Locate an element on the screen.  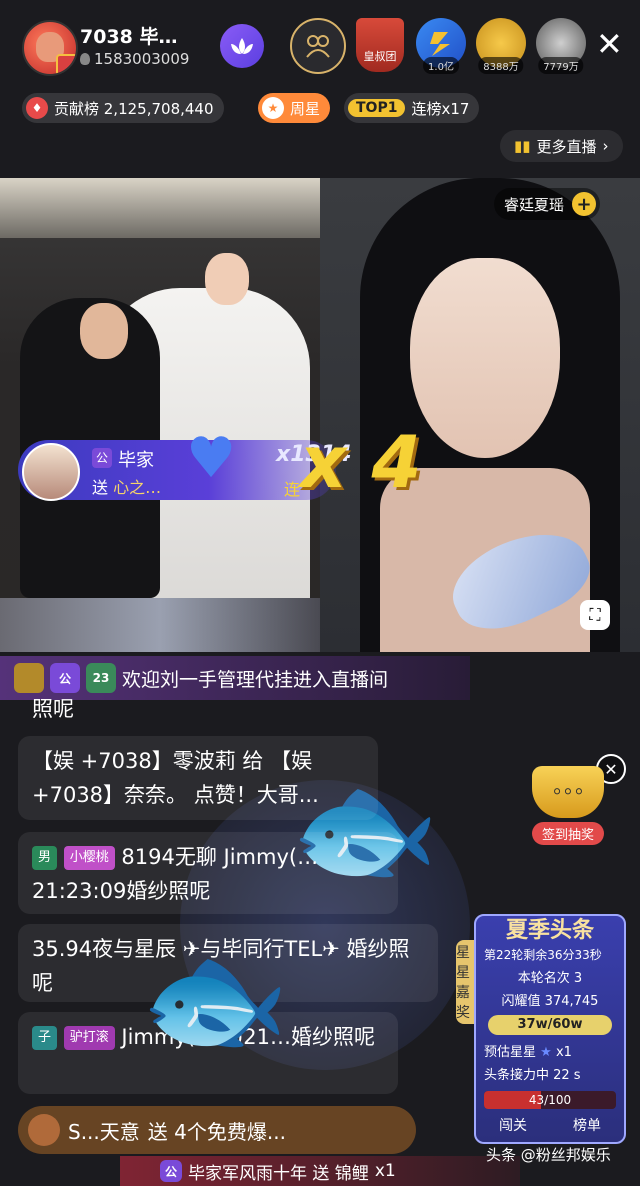
more-live-button: ▮▮ 更多直播 › is located at coordinates (561, 146).